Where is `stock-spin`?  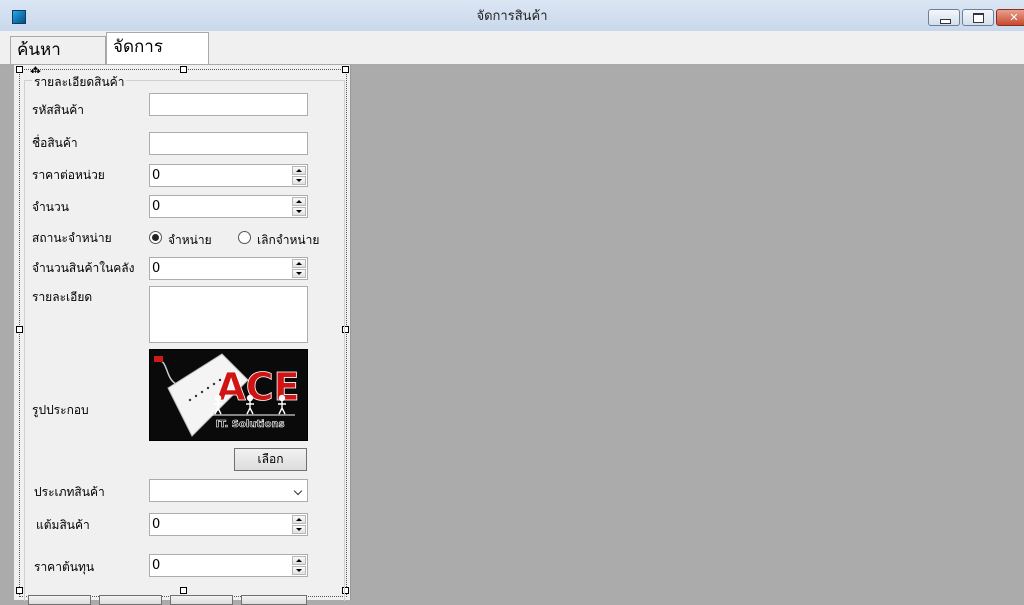 stock-spin is located at coordinates (299, 268).